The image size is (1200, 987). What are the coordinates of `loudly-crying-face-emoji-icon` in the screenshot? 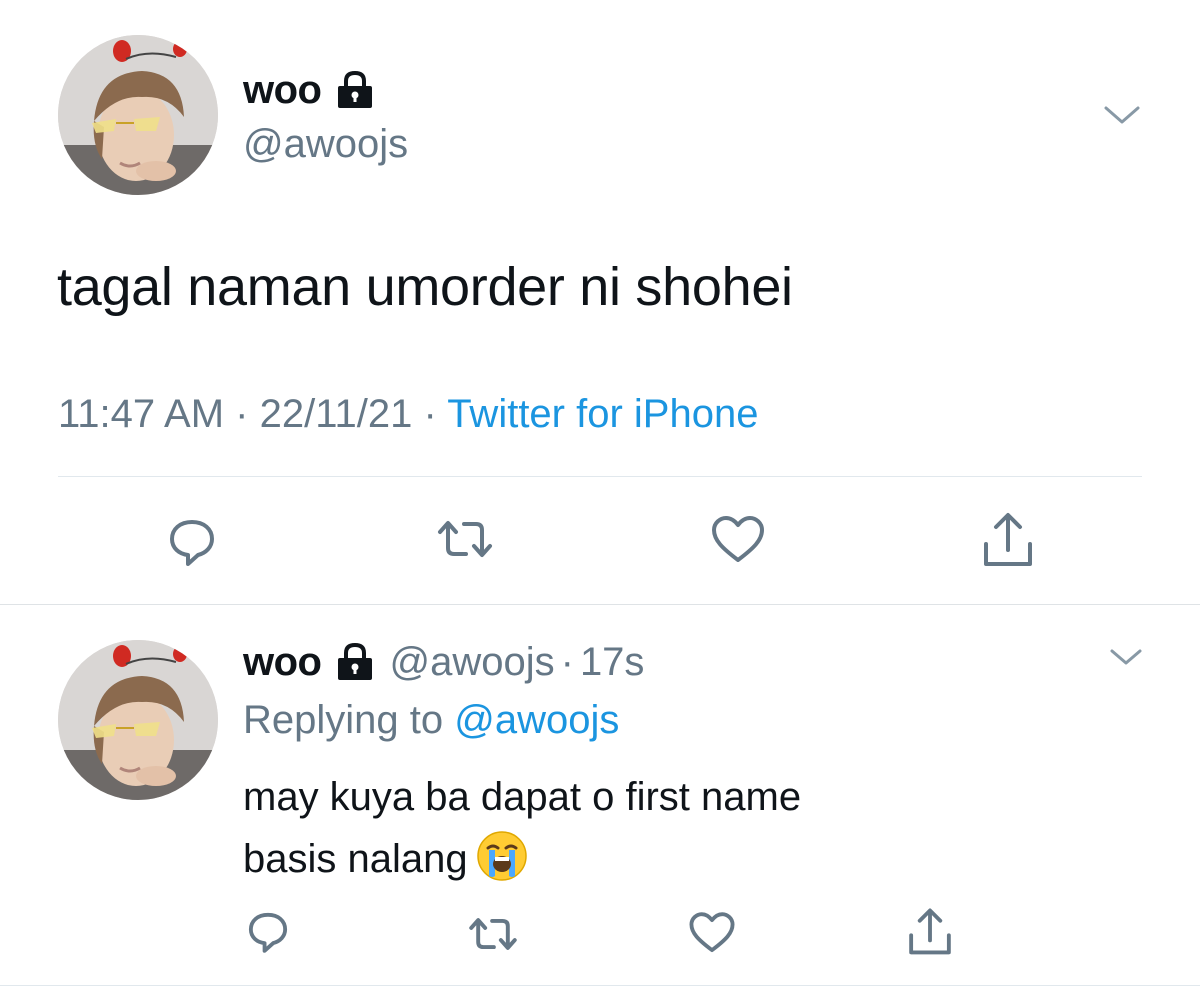 It's located at (502, 856).